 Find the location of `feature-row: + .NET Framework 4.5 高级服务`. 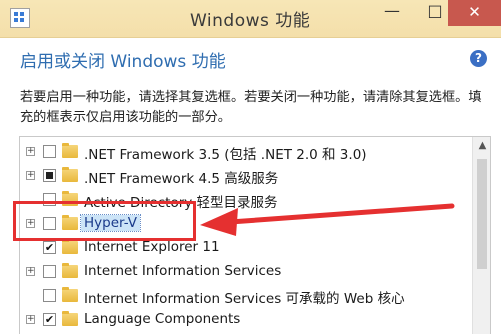

feature-row: + .NET Framework 4.5 高级服务 is located at coordinates (245, 177).